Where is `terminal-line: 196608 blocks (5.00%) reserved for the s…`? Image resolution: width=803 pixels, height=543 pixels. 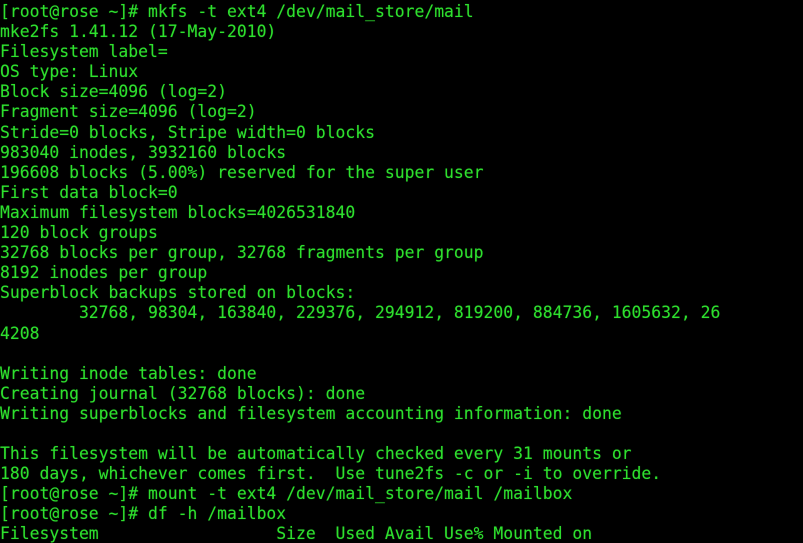
terminal-line: 196608 blocks (5.00%) reserved for the s… is located at coordinates (242, 172).